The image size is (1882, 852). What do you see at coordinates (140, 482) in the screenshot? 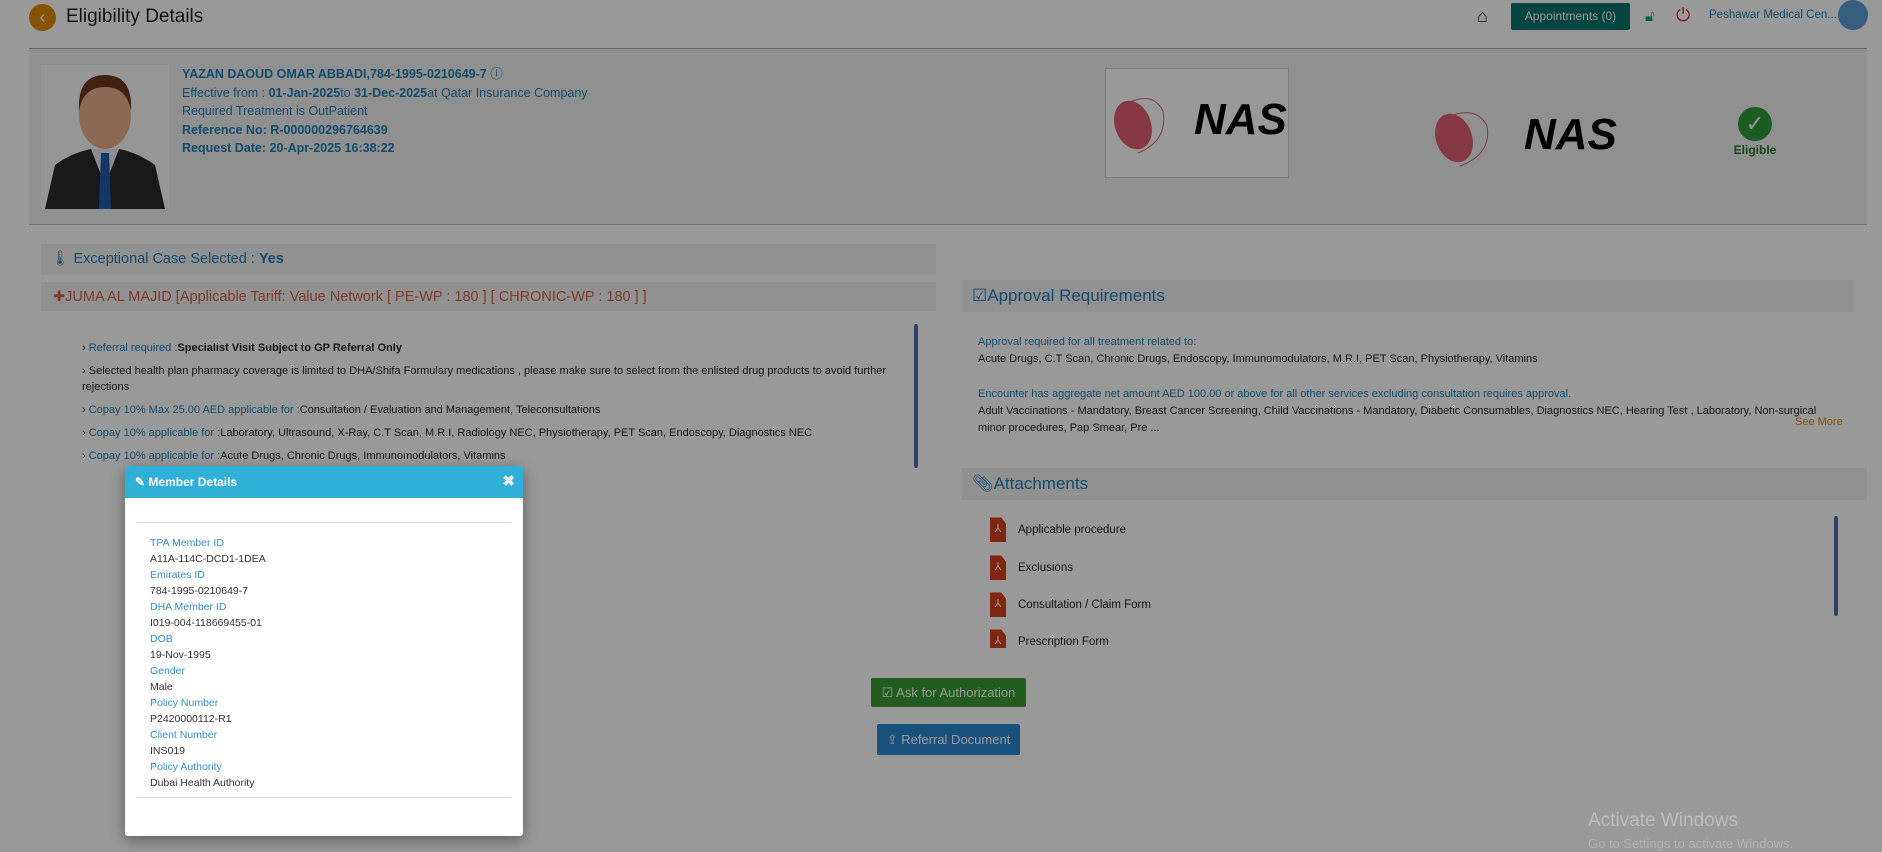
I see `edit-icon: ✎` at bounding box center [140, 482].